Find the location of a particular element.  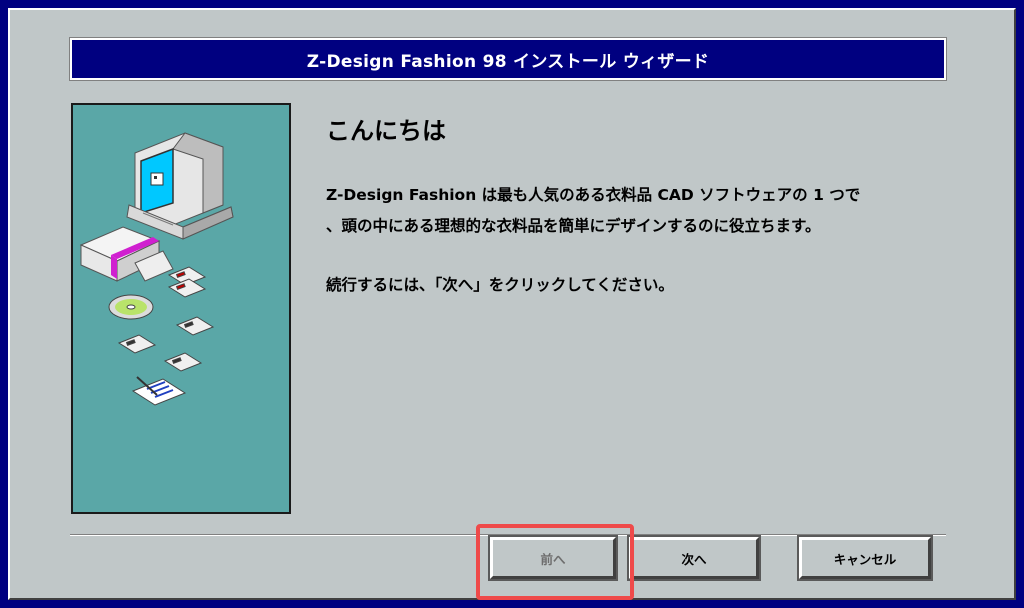

button-separator is located at coordinates (508, 535).